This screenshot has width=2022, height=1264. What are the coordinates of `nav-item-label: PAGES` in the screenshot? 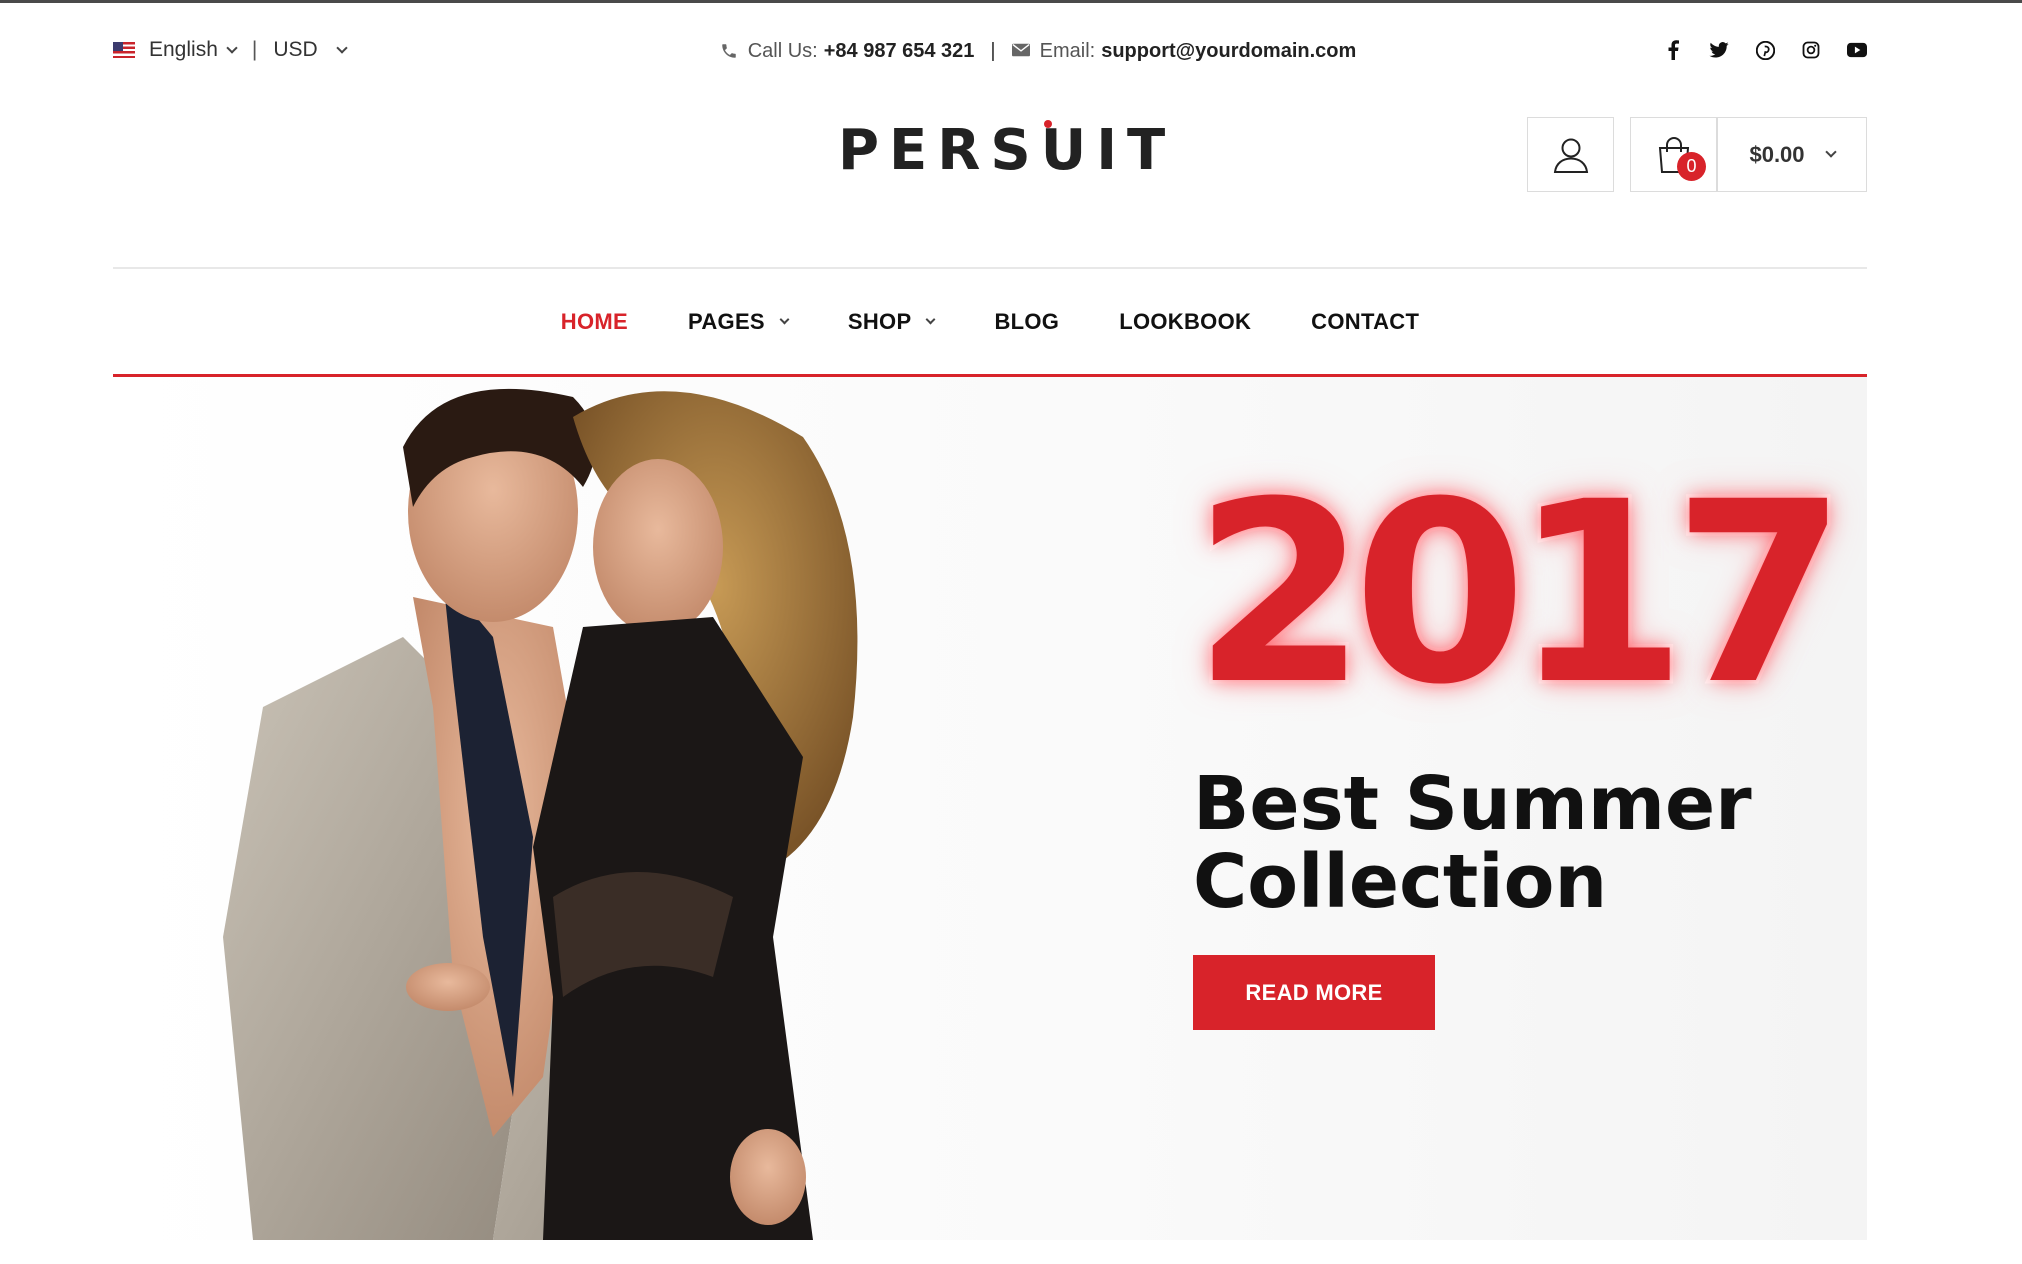 It's located at (726, 321).